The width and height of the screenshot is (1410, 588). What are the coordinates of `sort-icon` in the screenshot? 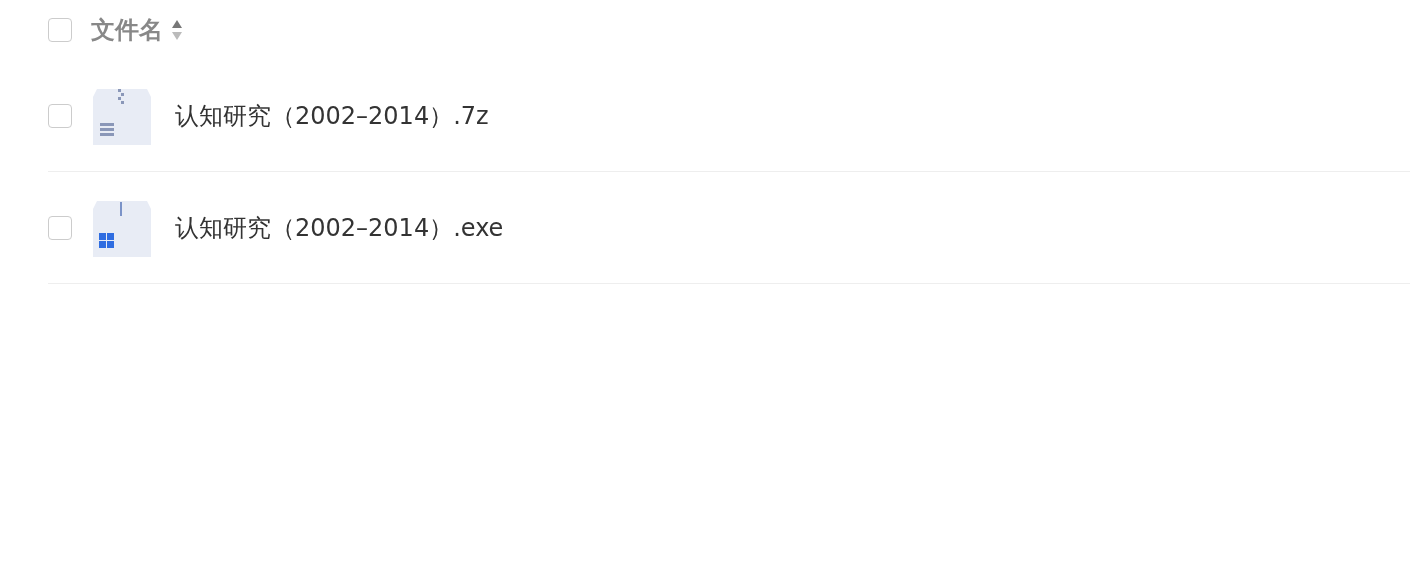 It's located at (177, 30).